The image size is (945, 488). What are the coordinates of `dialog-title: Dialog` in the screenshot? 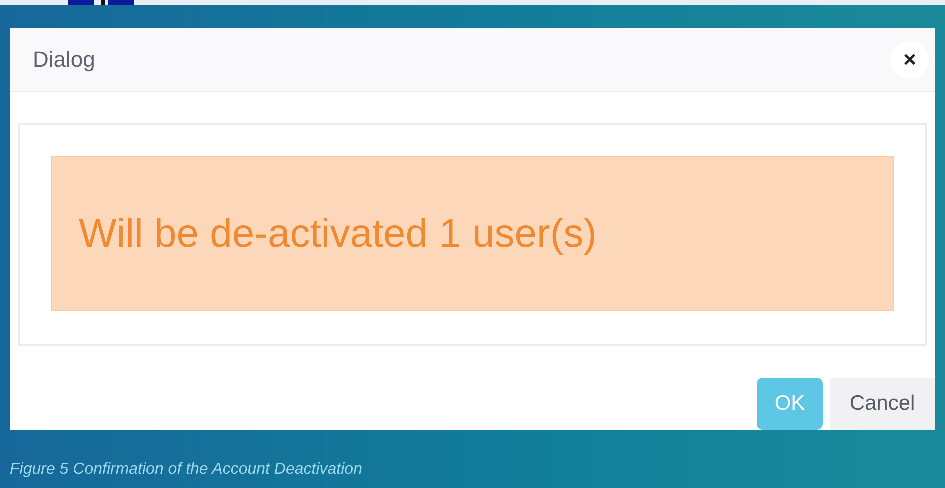 It's located at (64, 60).